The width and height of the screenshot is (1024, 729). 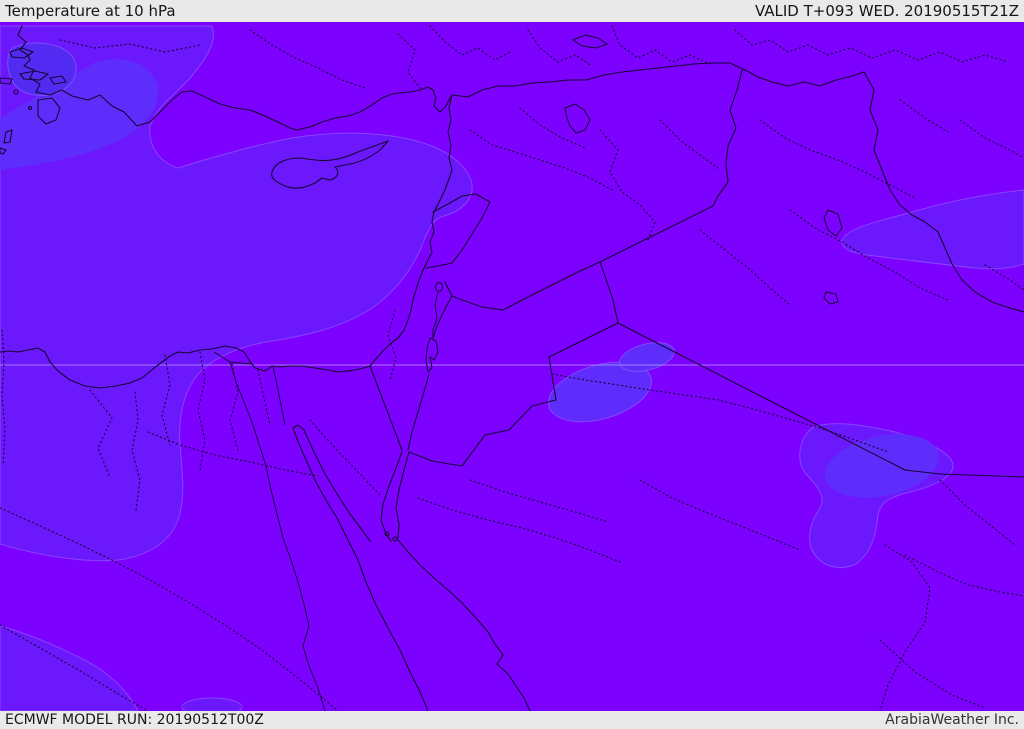 What do you see at coordinates (952, 720) in the screenshot?
I see `credit-label: ArabiaWeather Inc.` at bounding box center [952, 720].